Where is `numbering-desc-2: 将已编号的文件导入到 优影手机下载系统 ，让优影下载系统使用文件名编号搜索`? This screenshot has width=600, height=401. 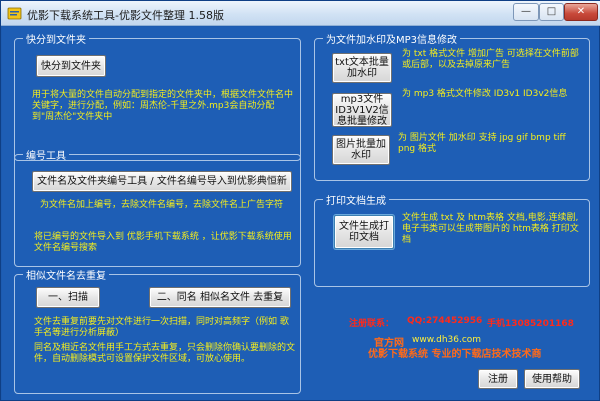
numbering-desc-2: 将已编号的文件导入到 优影手机下载系统 ，让优影下载系统使用文件名编号搜索 is located at coordinates (163, 242).